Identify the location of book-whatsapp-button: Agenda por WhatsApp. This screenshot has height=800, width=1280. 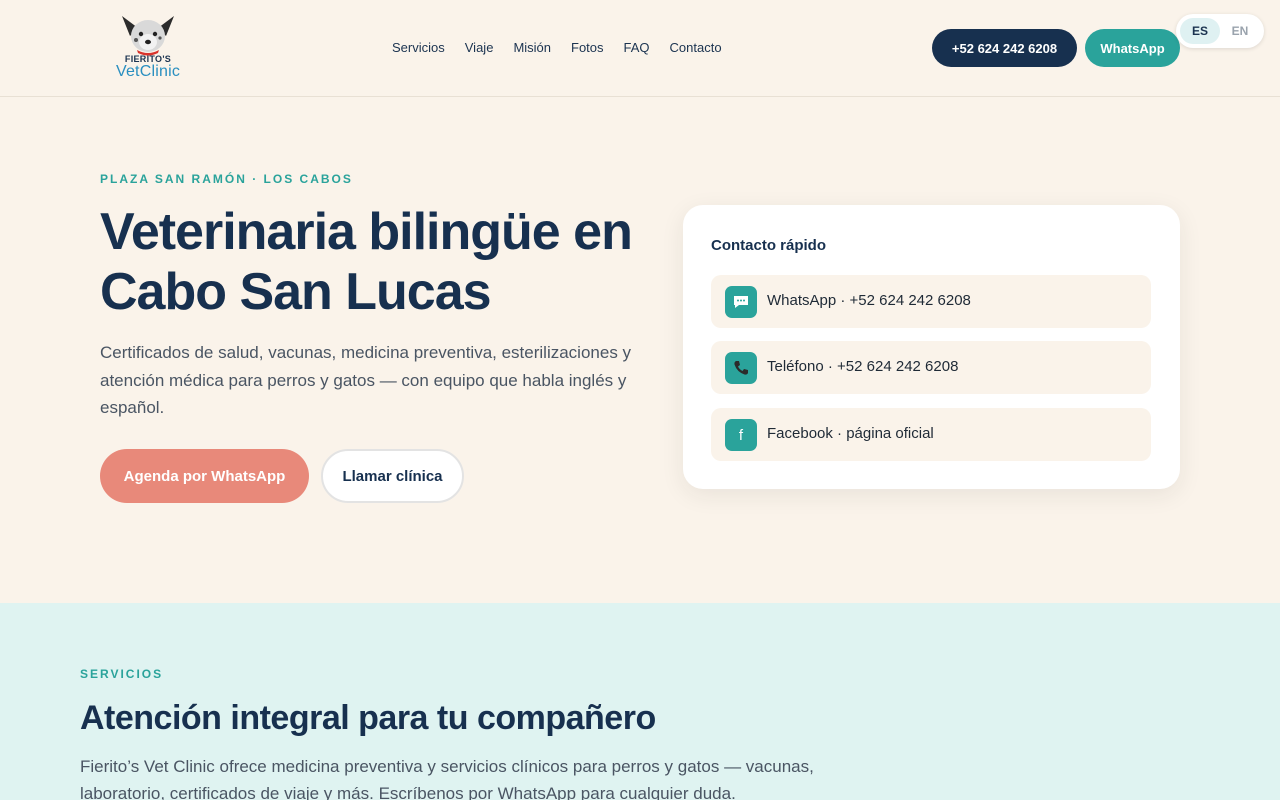
(204, 476).